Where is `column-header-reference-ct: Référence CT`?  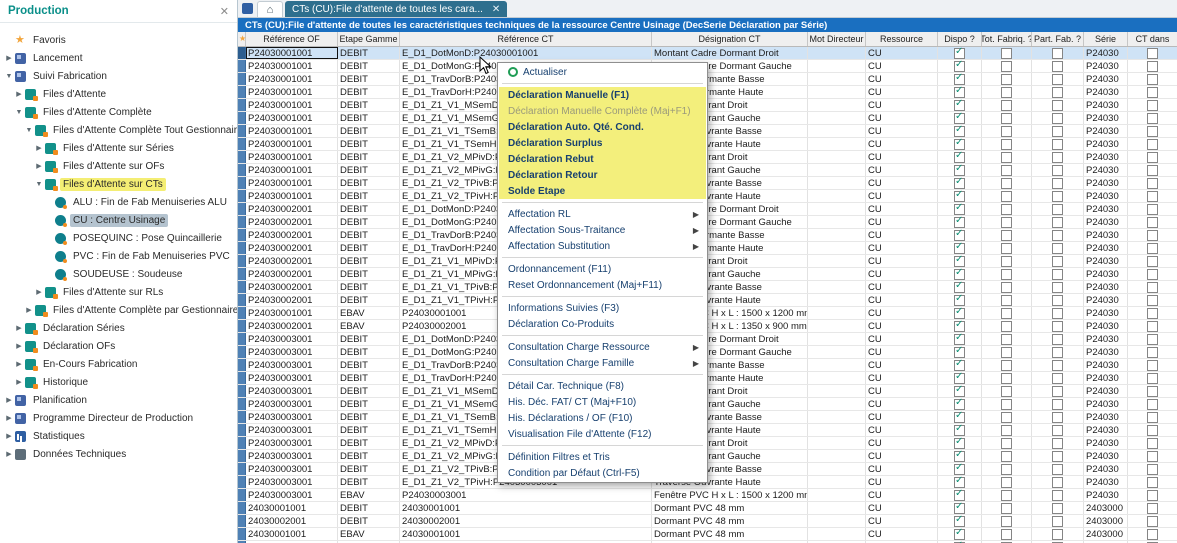
column-header-reference-ct: Référence CT is located at coordinates (526, 39).